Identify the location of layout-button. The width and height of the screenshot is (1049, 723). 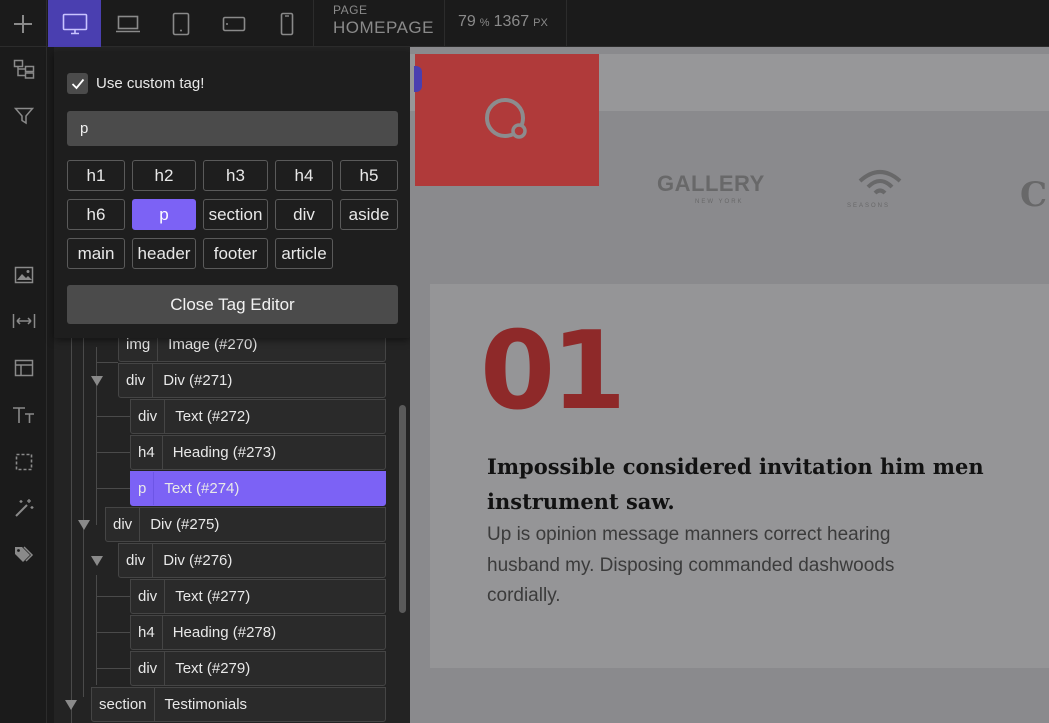
(23, 368).